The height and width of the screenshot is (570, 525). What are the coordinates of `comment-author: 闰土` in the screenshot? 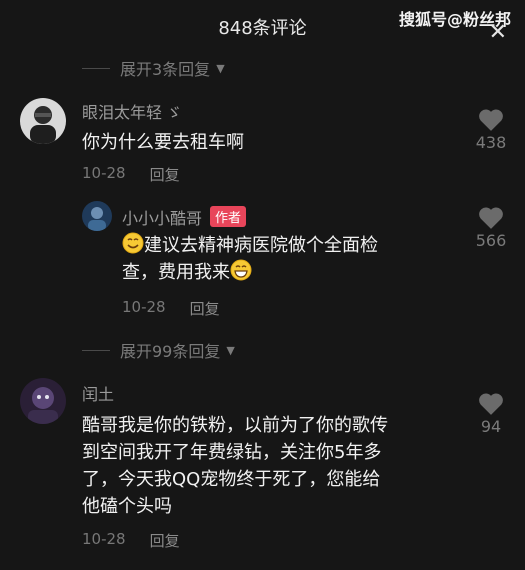 It's located at (98, 393).